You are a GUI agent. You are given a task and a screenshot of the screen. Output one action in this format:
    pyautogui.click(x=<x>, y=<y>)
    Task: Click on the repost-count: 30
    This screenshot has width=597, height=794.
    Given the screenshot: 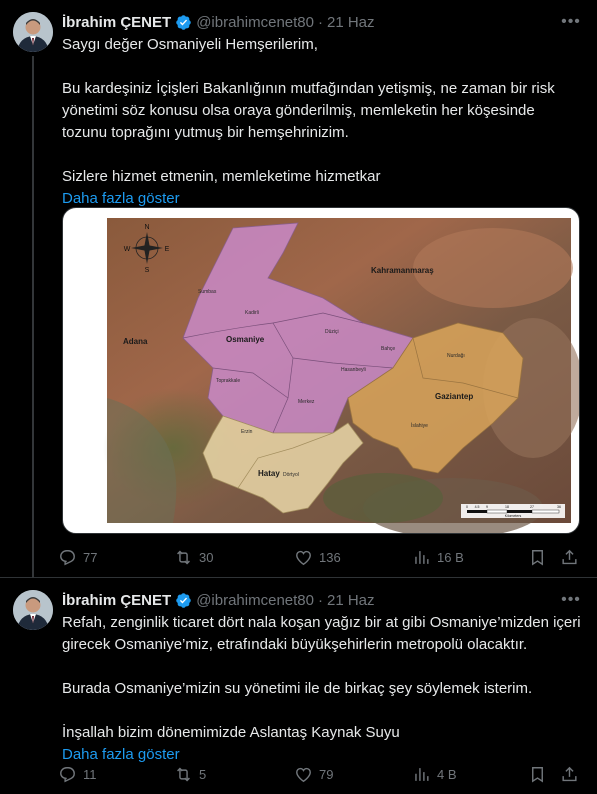 What is the action you would take?
    pyautogui.click(x=206, y=557)
    